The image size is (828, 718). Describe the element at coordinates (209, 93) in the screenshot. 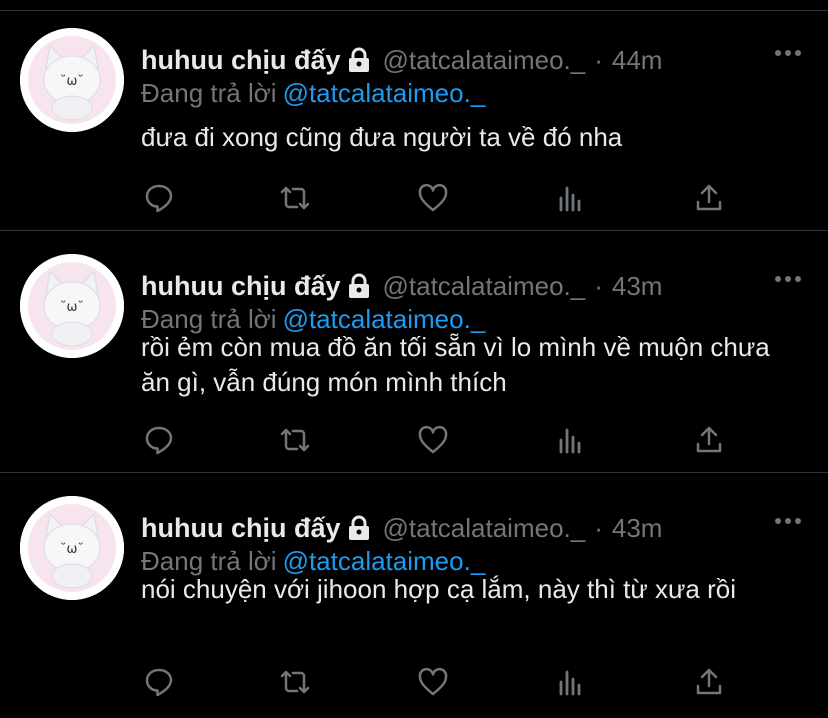

I see `reply-prefix: Đang trả lời` at that location.